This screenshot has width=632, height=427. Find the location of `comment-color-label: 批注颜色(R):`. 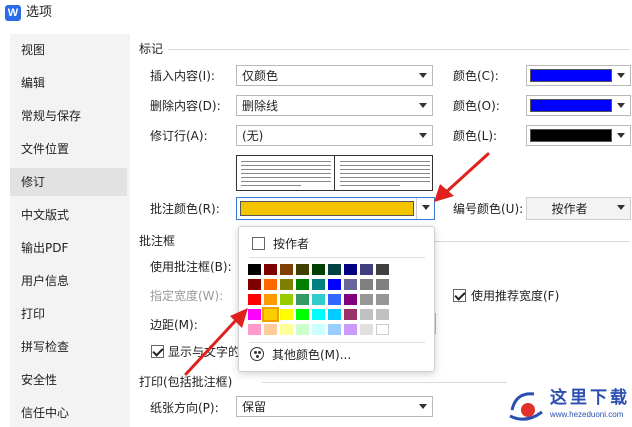

comment-color-label: 批注颜色(R): is located at coordinates (185, 209).